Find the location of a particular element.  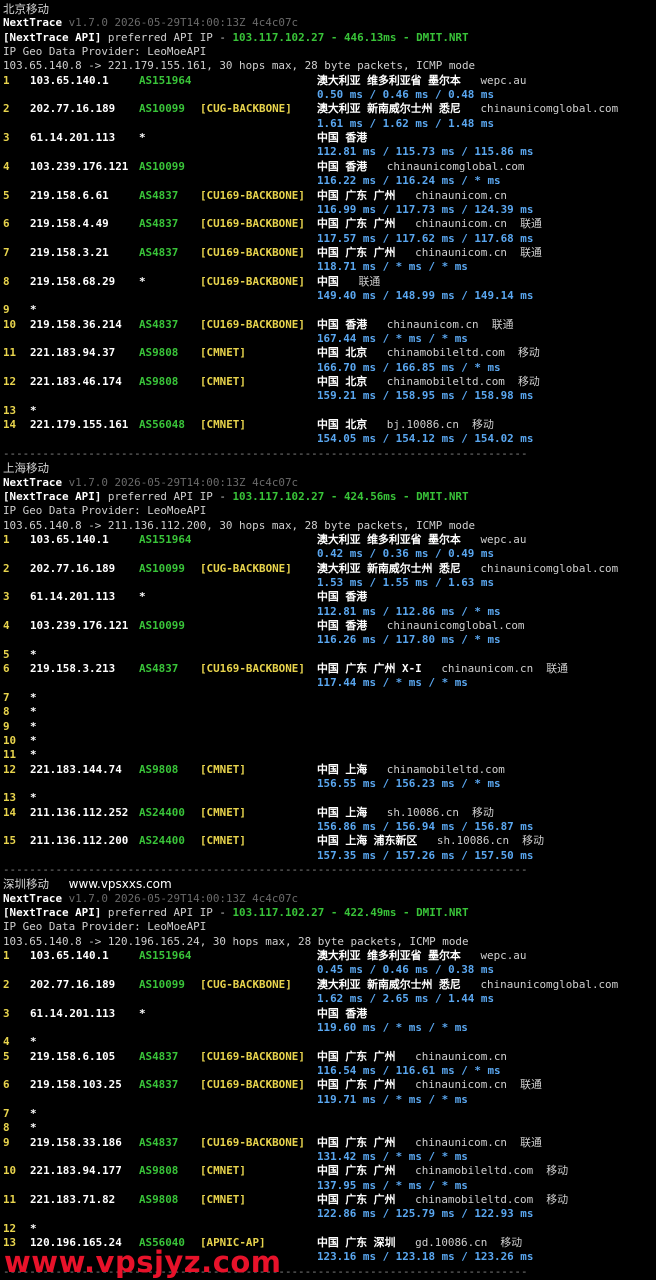

hop-latency: 122.86 ms / 125.79 ms / 122.93 ms is located at coordinates (425, 1214).